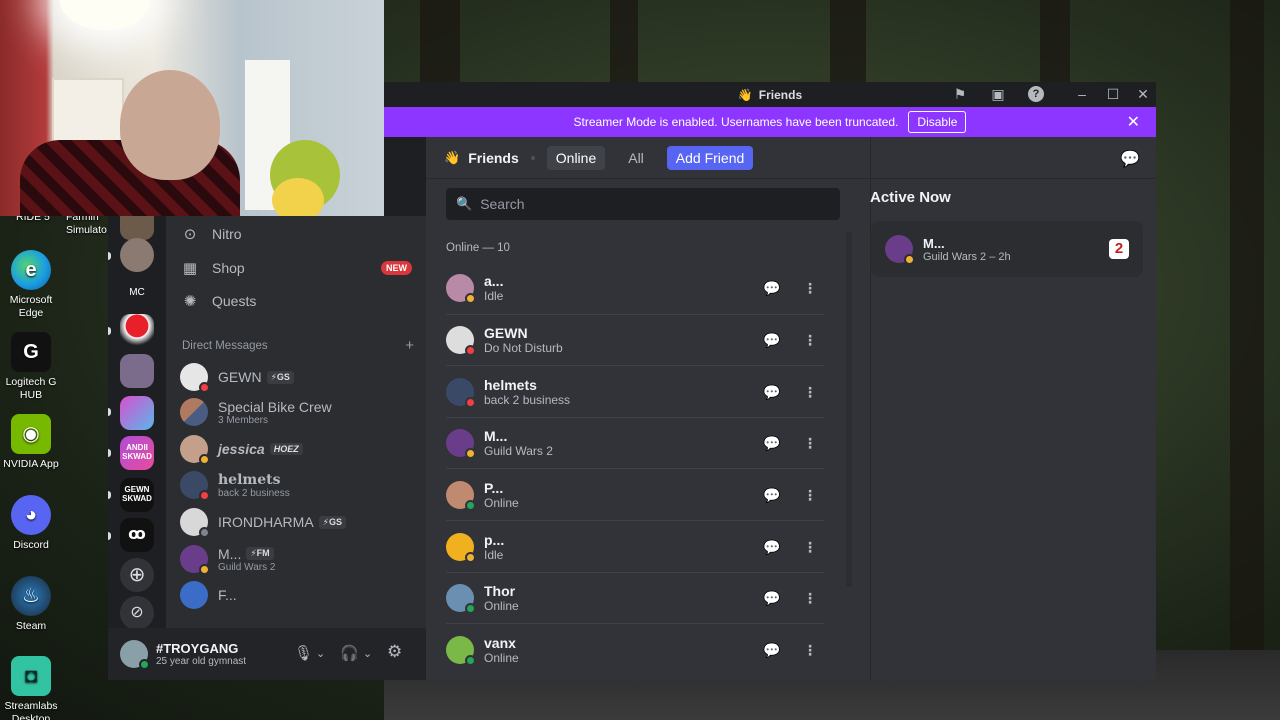 This screenshot has width=1280, height=720. Describe the element at coordinates (770, 94) in the screenshot. I see `title-bar: 👋 Friends ⚑ ▣ ? – ☐ ✕` at that location.